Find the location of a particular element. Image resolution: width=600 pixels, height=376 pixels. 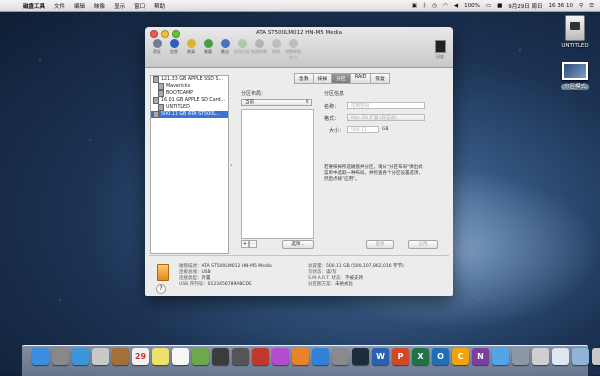

launchpad-icon is located at coordinates (60, 356).